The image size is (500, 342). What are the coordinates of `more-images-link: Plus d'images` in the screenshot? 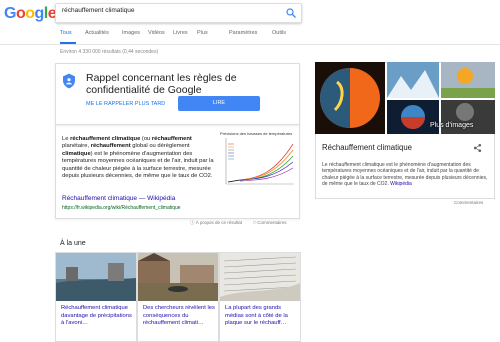 It's located at (451, 125).